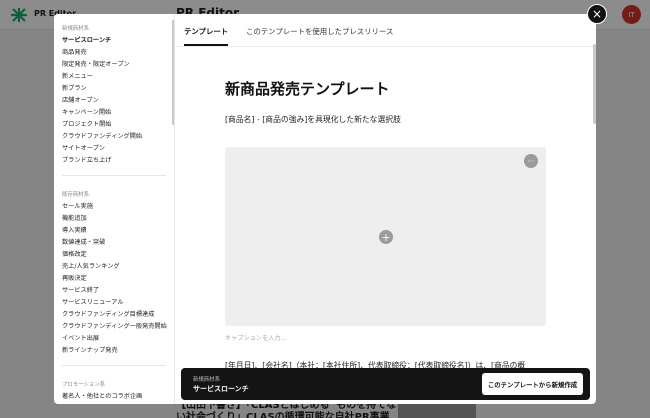  Describe the element at coordinates (114, 231) in the screenshot. I see `sidebar-item: 導入実績` at that location.